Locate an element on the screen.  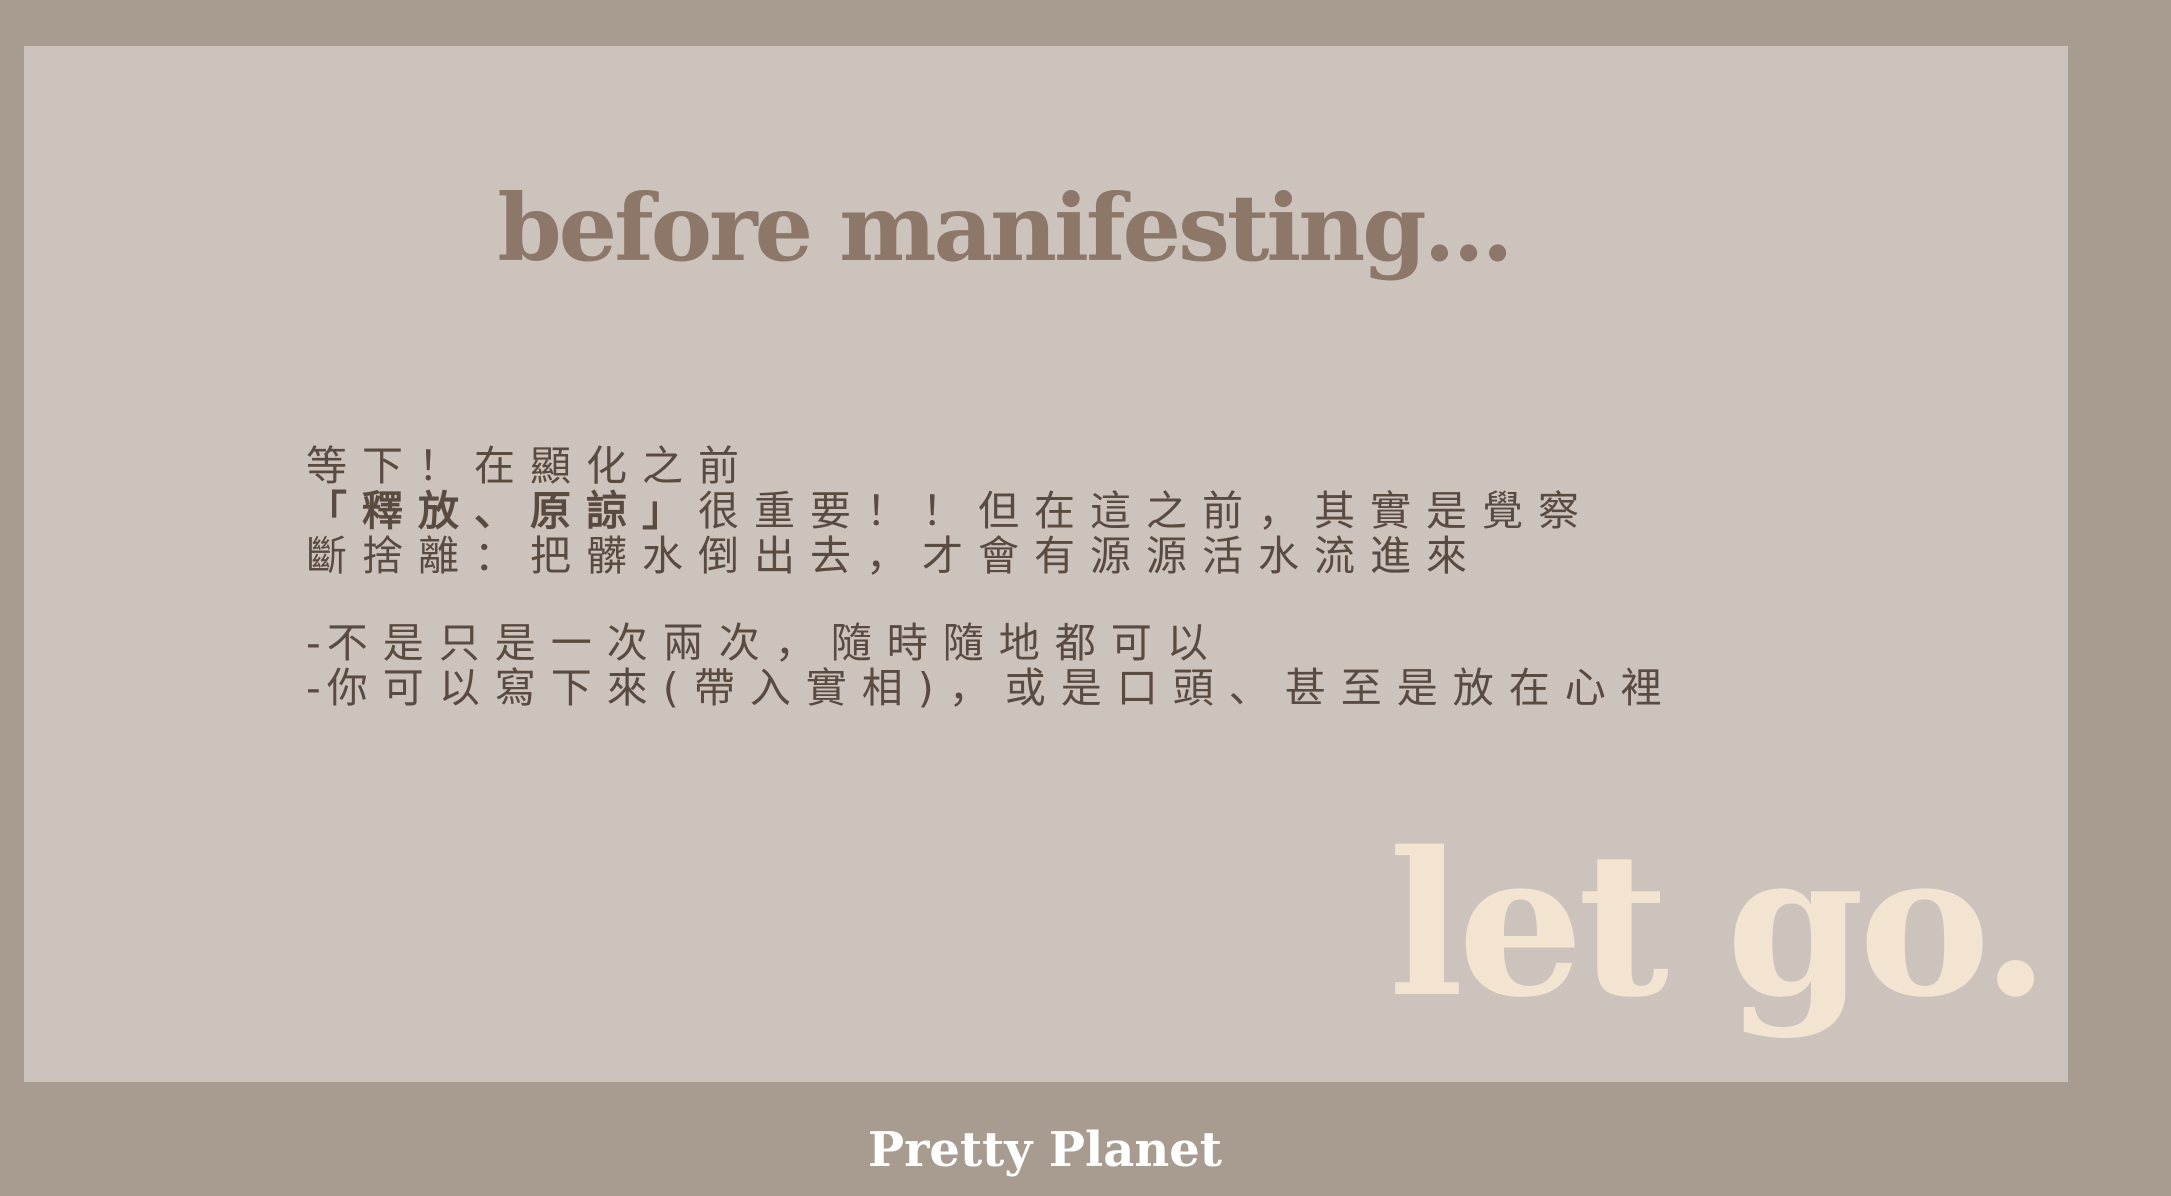
body-line-3: 斷捨離：把髒水倒出去，才會有源源活水流進來 is located at coordinates (894, 556).